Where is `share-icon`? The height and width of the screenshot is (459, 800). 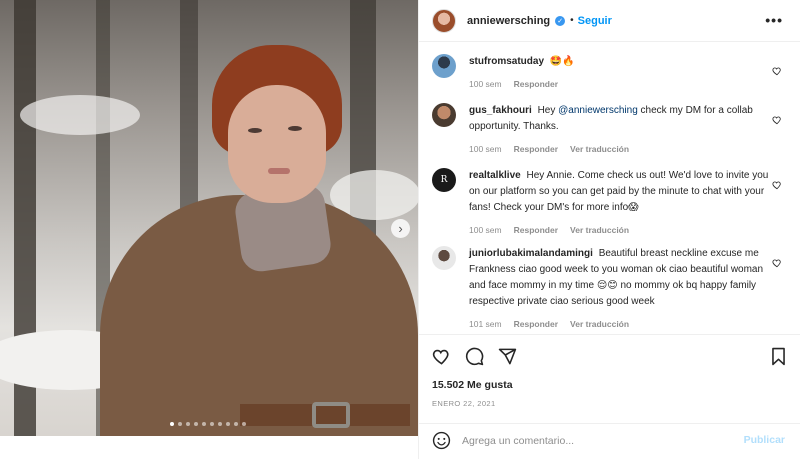
share-icon is located at coordinates (507, 356).